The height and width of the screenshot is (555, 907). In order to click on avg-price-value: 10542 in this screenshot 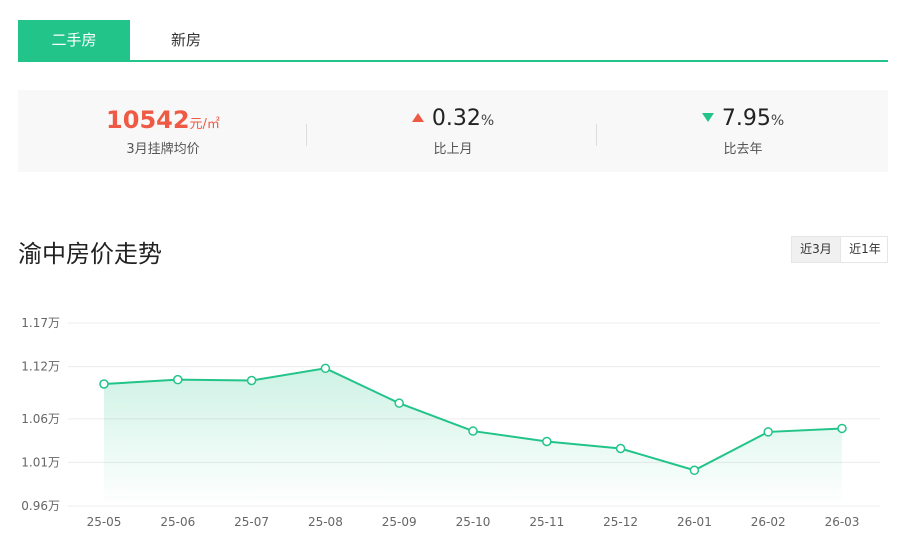, I will do `click(148, 120)`.